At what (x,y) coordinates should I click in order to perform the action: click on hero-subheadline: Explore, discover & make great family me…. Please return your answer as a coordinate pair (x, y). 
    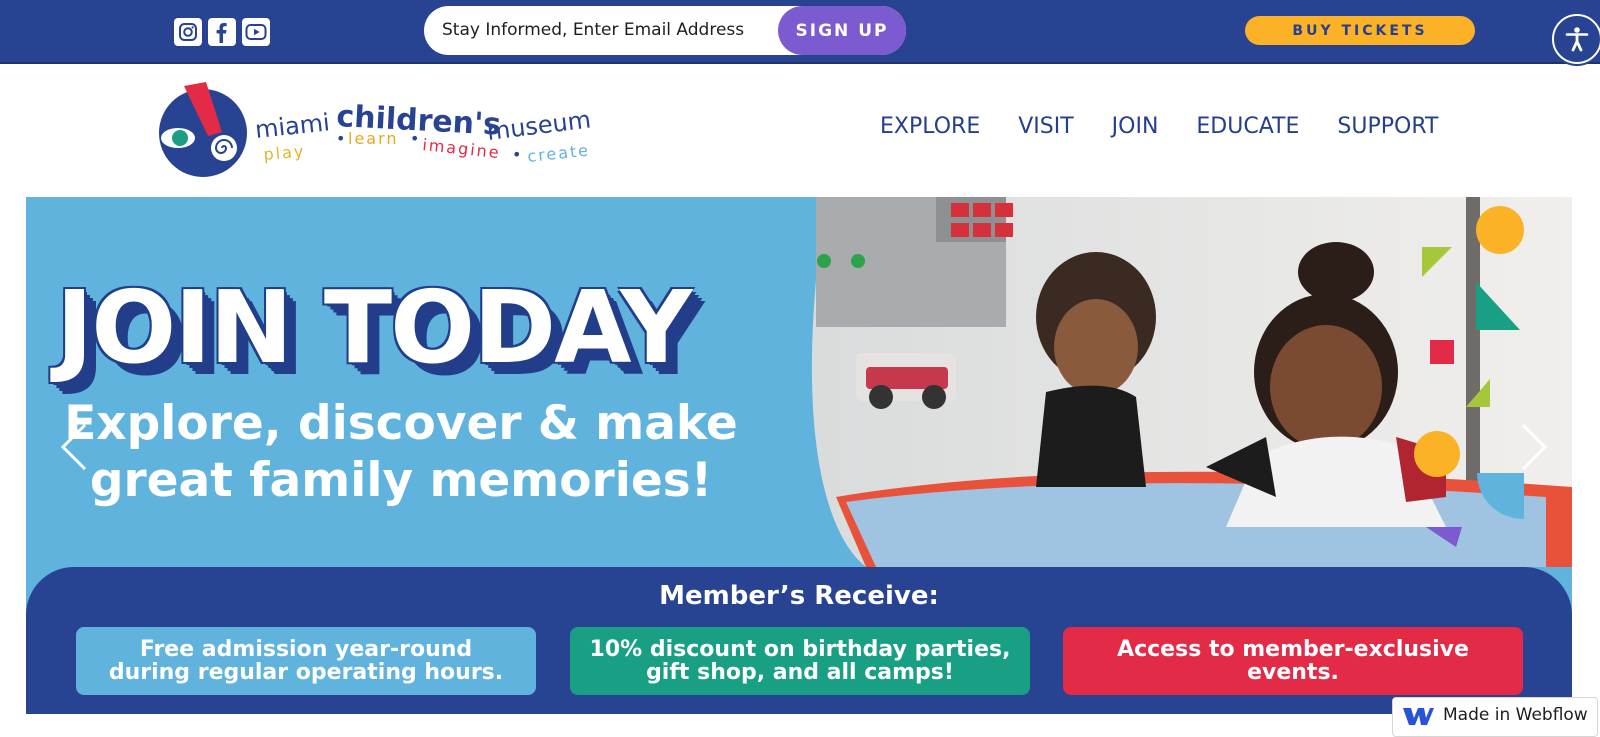
    Looking at the image, I should click on (401, 452).